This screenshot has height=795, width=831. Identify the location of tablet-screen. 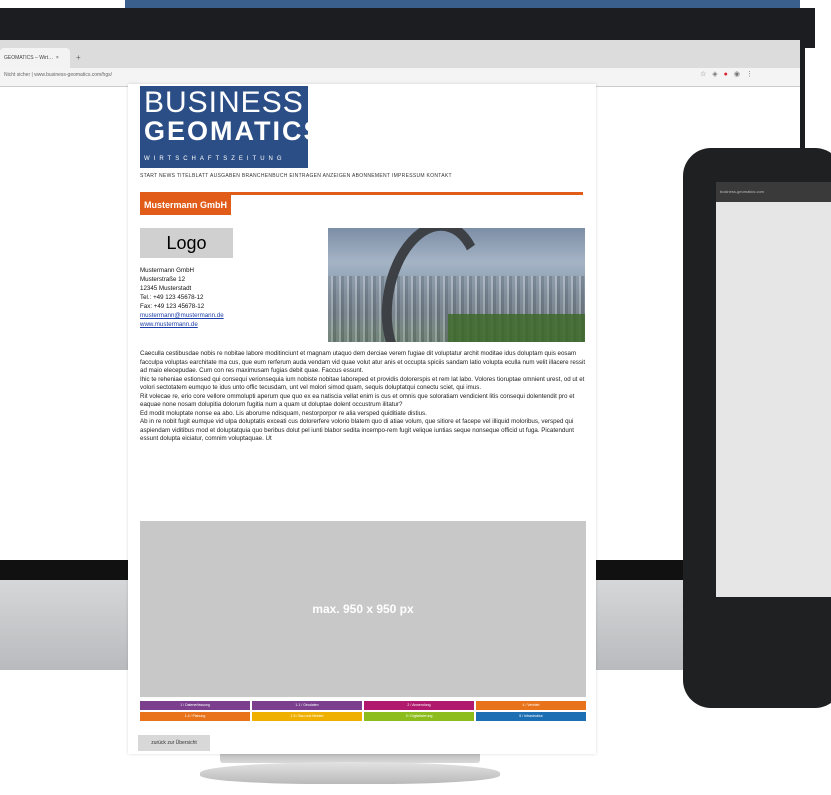
(773, 389).